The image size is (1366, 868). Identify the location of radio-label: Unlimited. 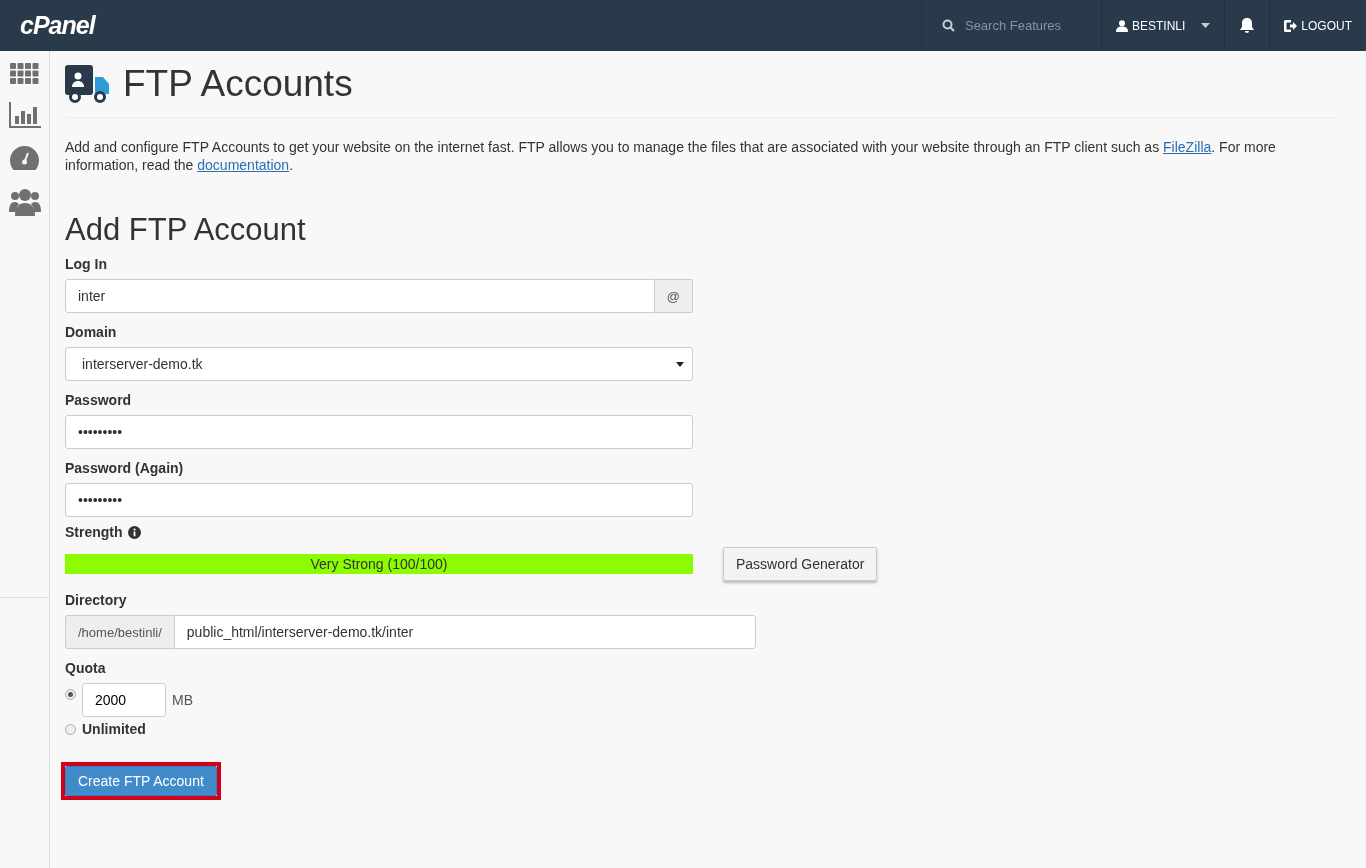
(114, 729).